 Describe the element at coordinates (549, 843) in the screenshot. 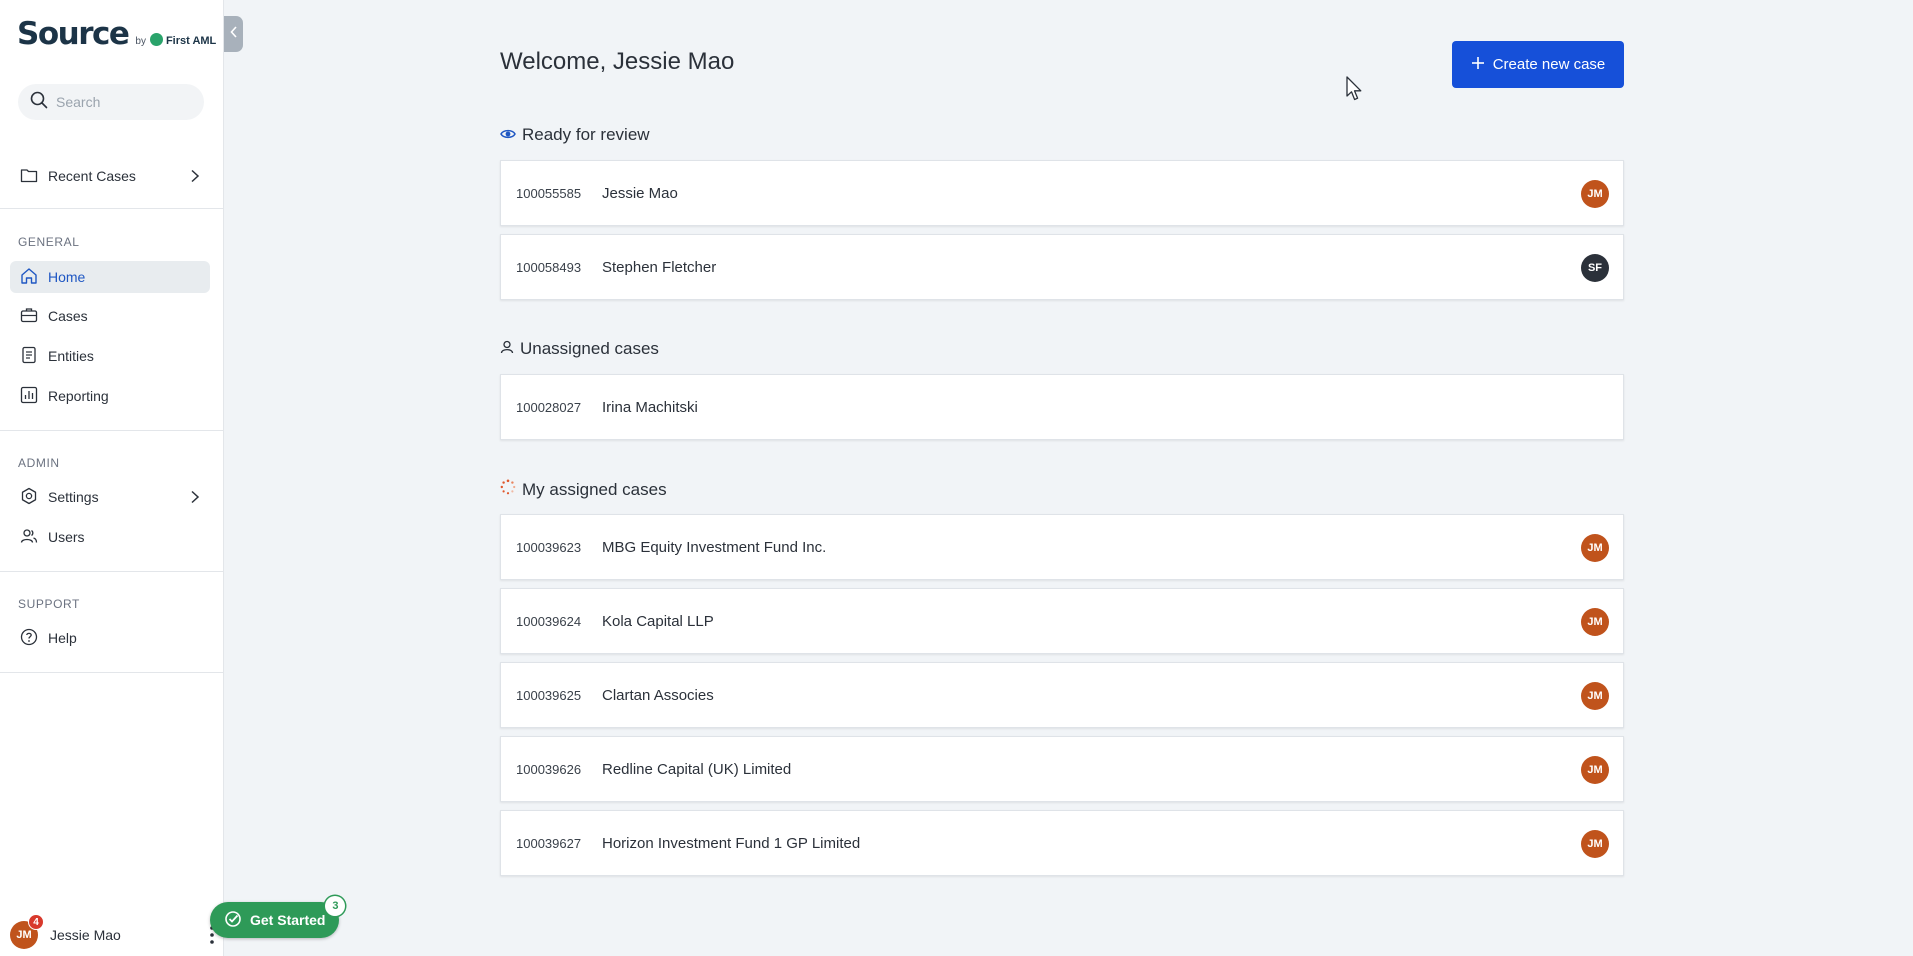

I see `case-id: 100039627` at that location.